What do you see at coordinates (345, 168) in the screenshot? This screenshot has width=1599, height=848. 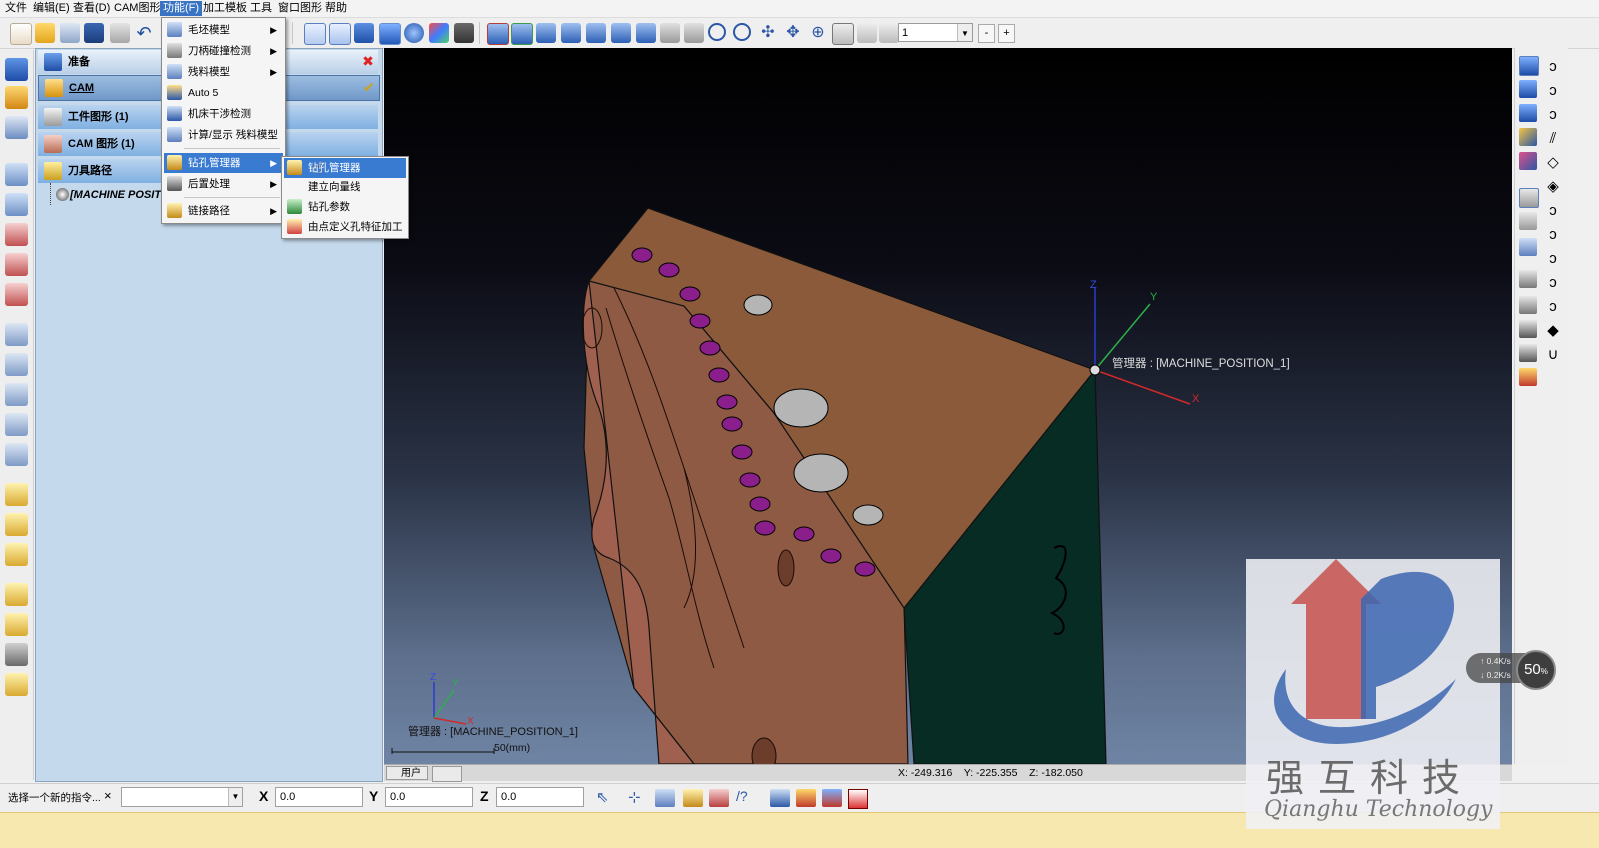 I see `submenu-item-drill-manager: 钻孔管理器` at bounding box center [345, 168].